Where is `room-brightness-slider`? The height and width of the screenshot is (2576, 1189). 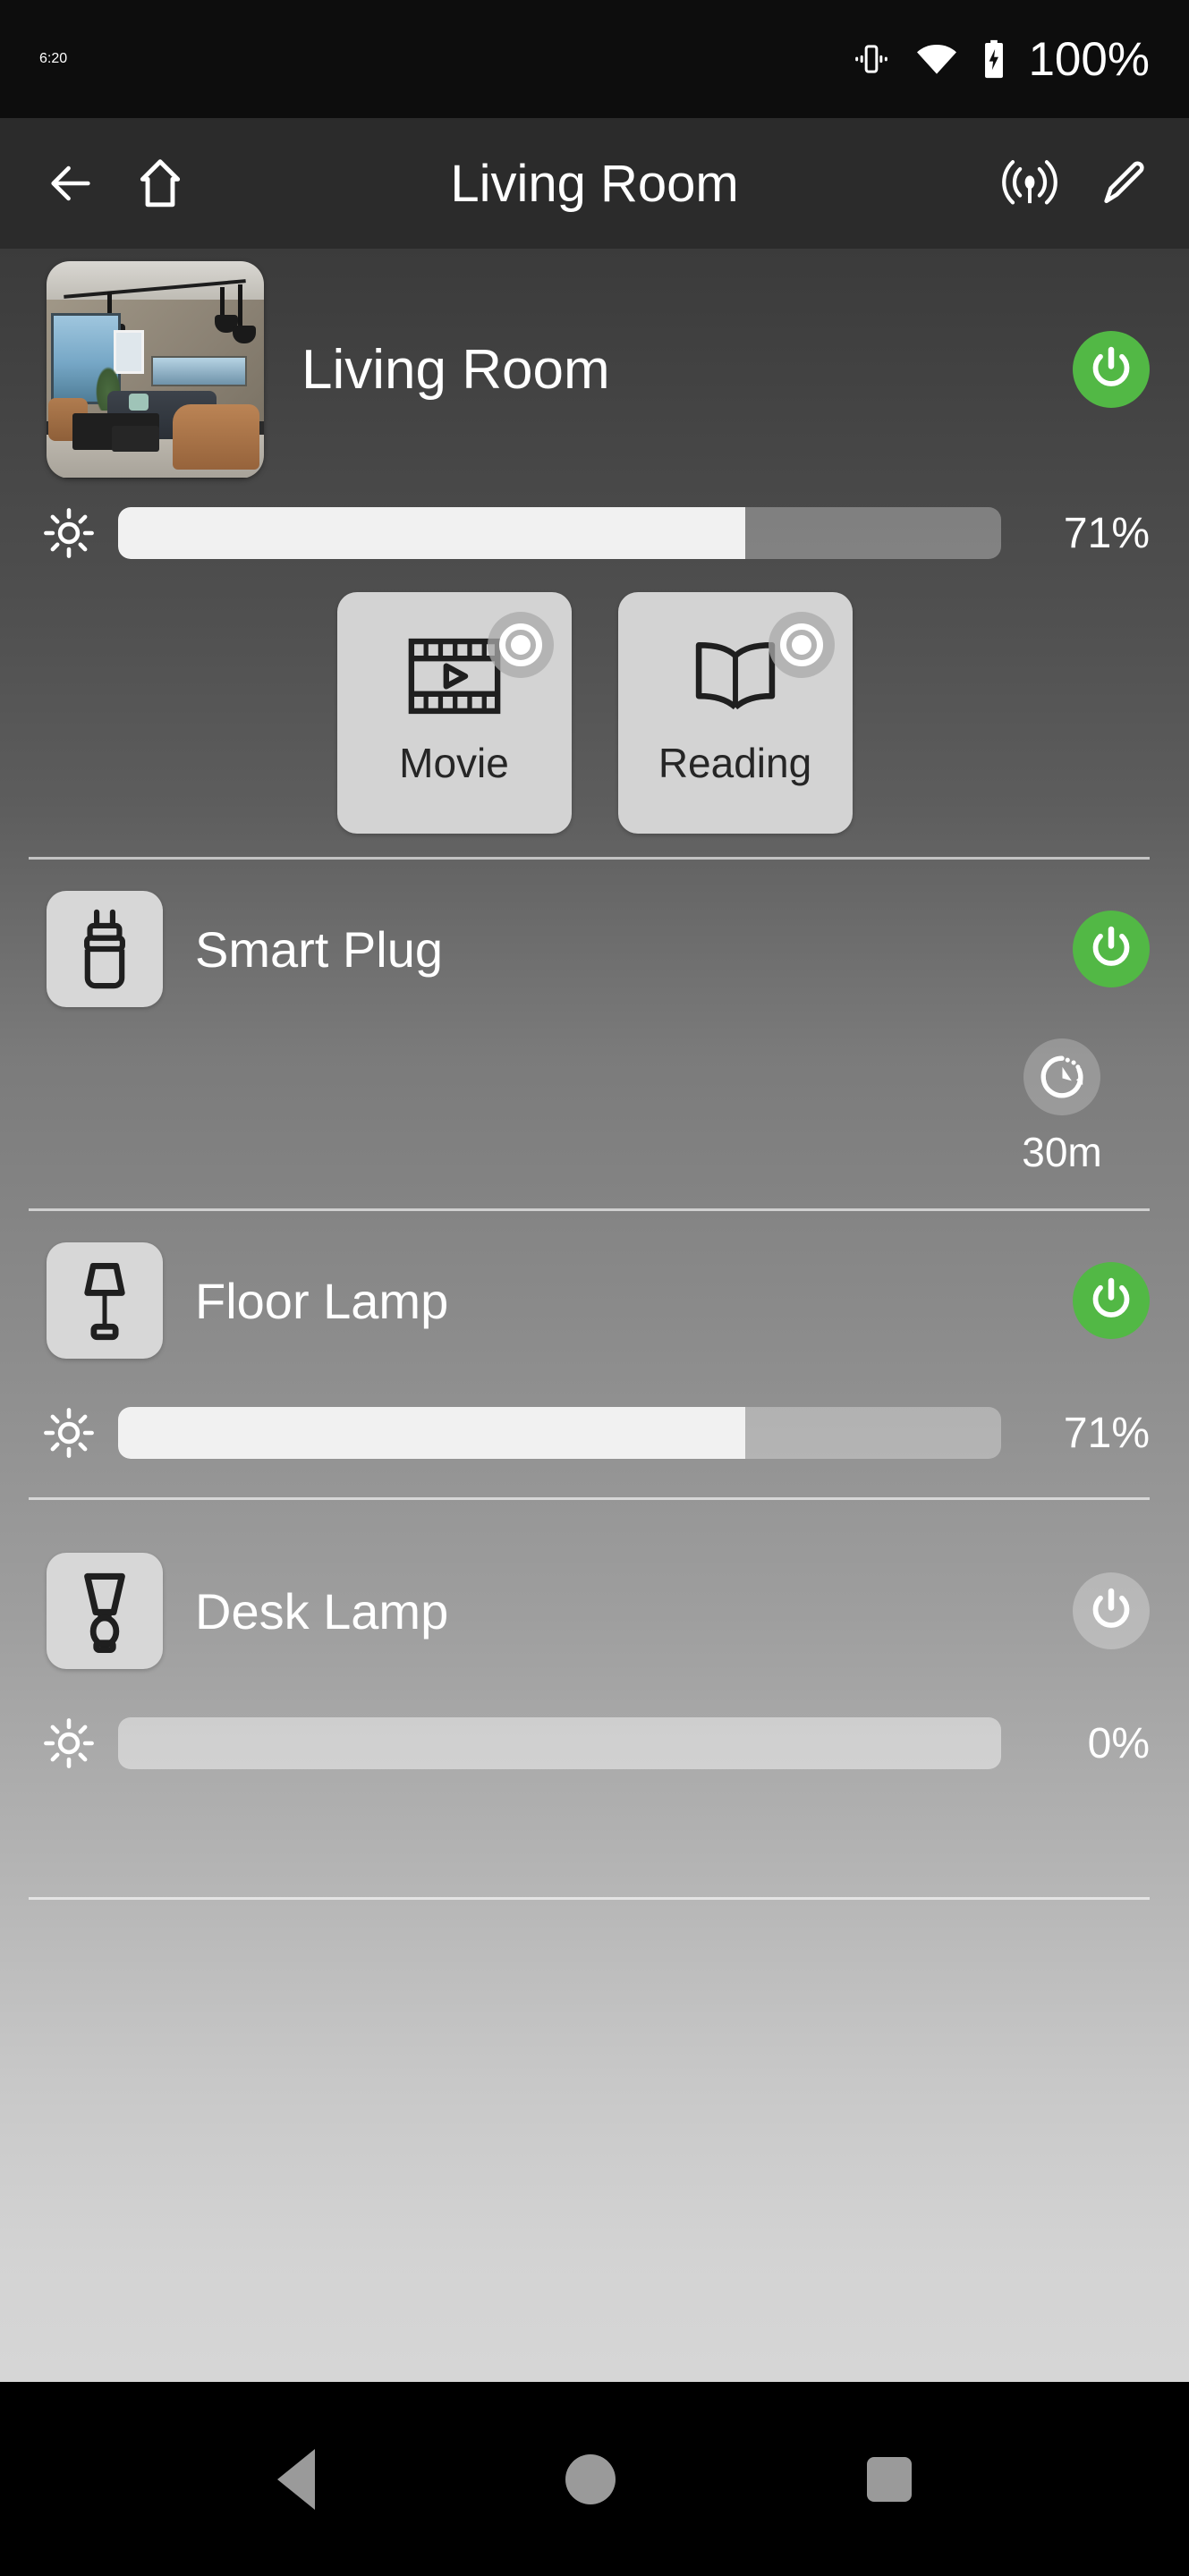
room-brightness-slider is located at coordinates (559, 533).